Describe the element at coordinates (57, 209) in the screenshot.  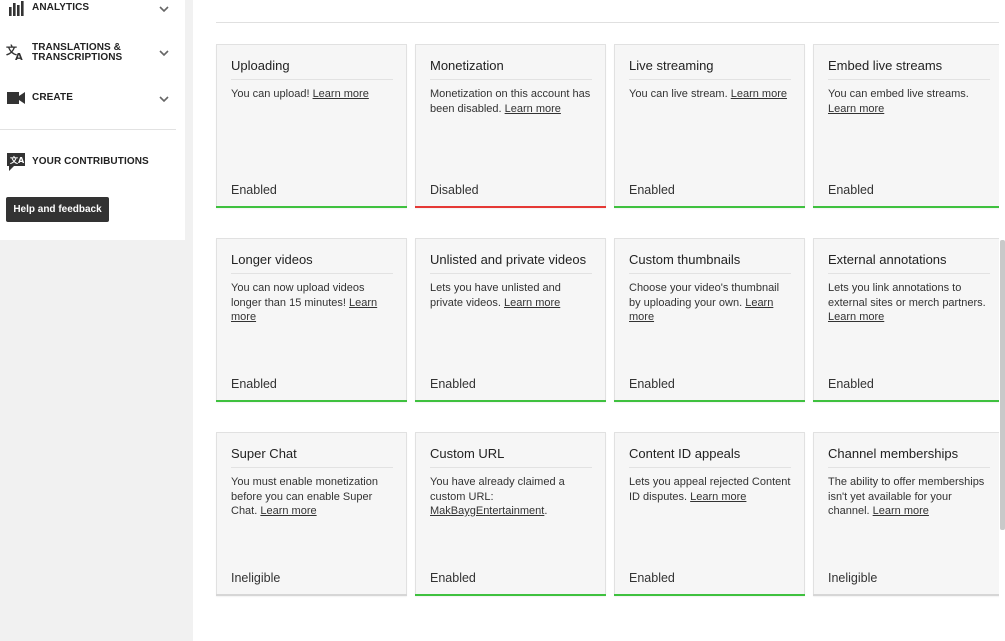
I see `help-and-feedback-button: Help and feedback` at that location.